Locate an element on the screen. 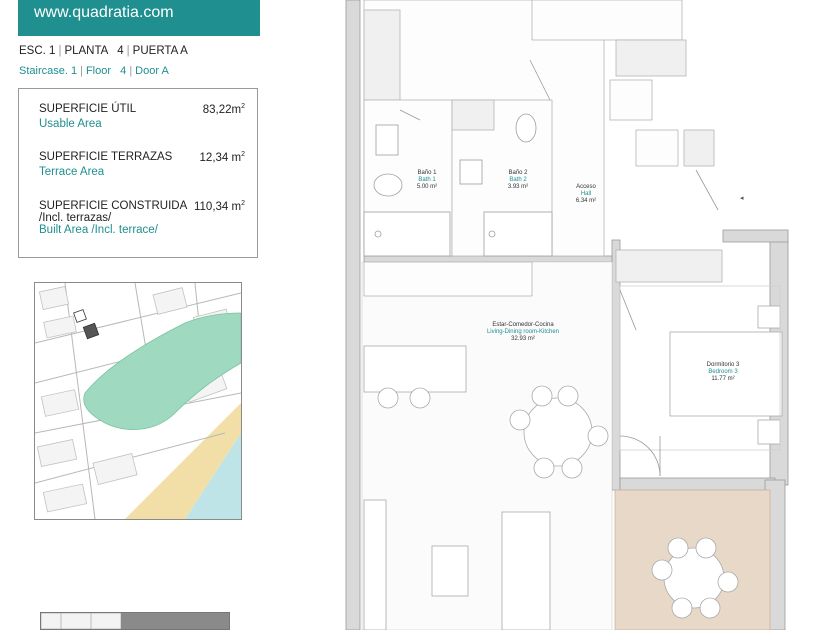 Image resolution: width=840 pixels, height=635 pixels. room-label-bath2: Baño 2 Bath 2 3.93 m² is located at coordinates (518, 180).